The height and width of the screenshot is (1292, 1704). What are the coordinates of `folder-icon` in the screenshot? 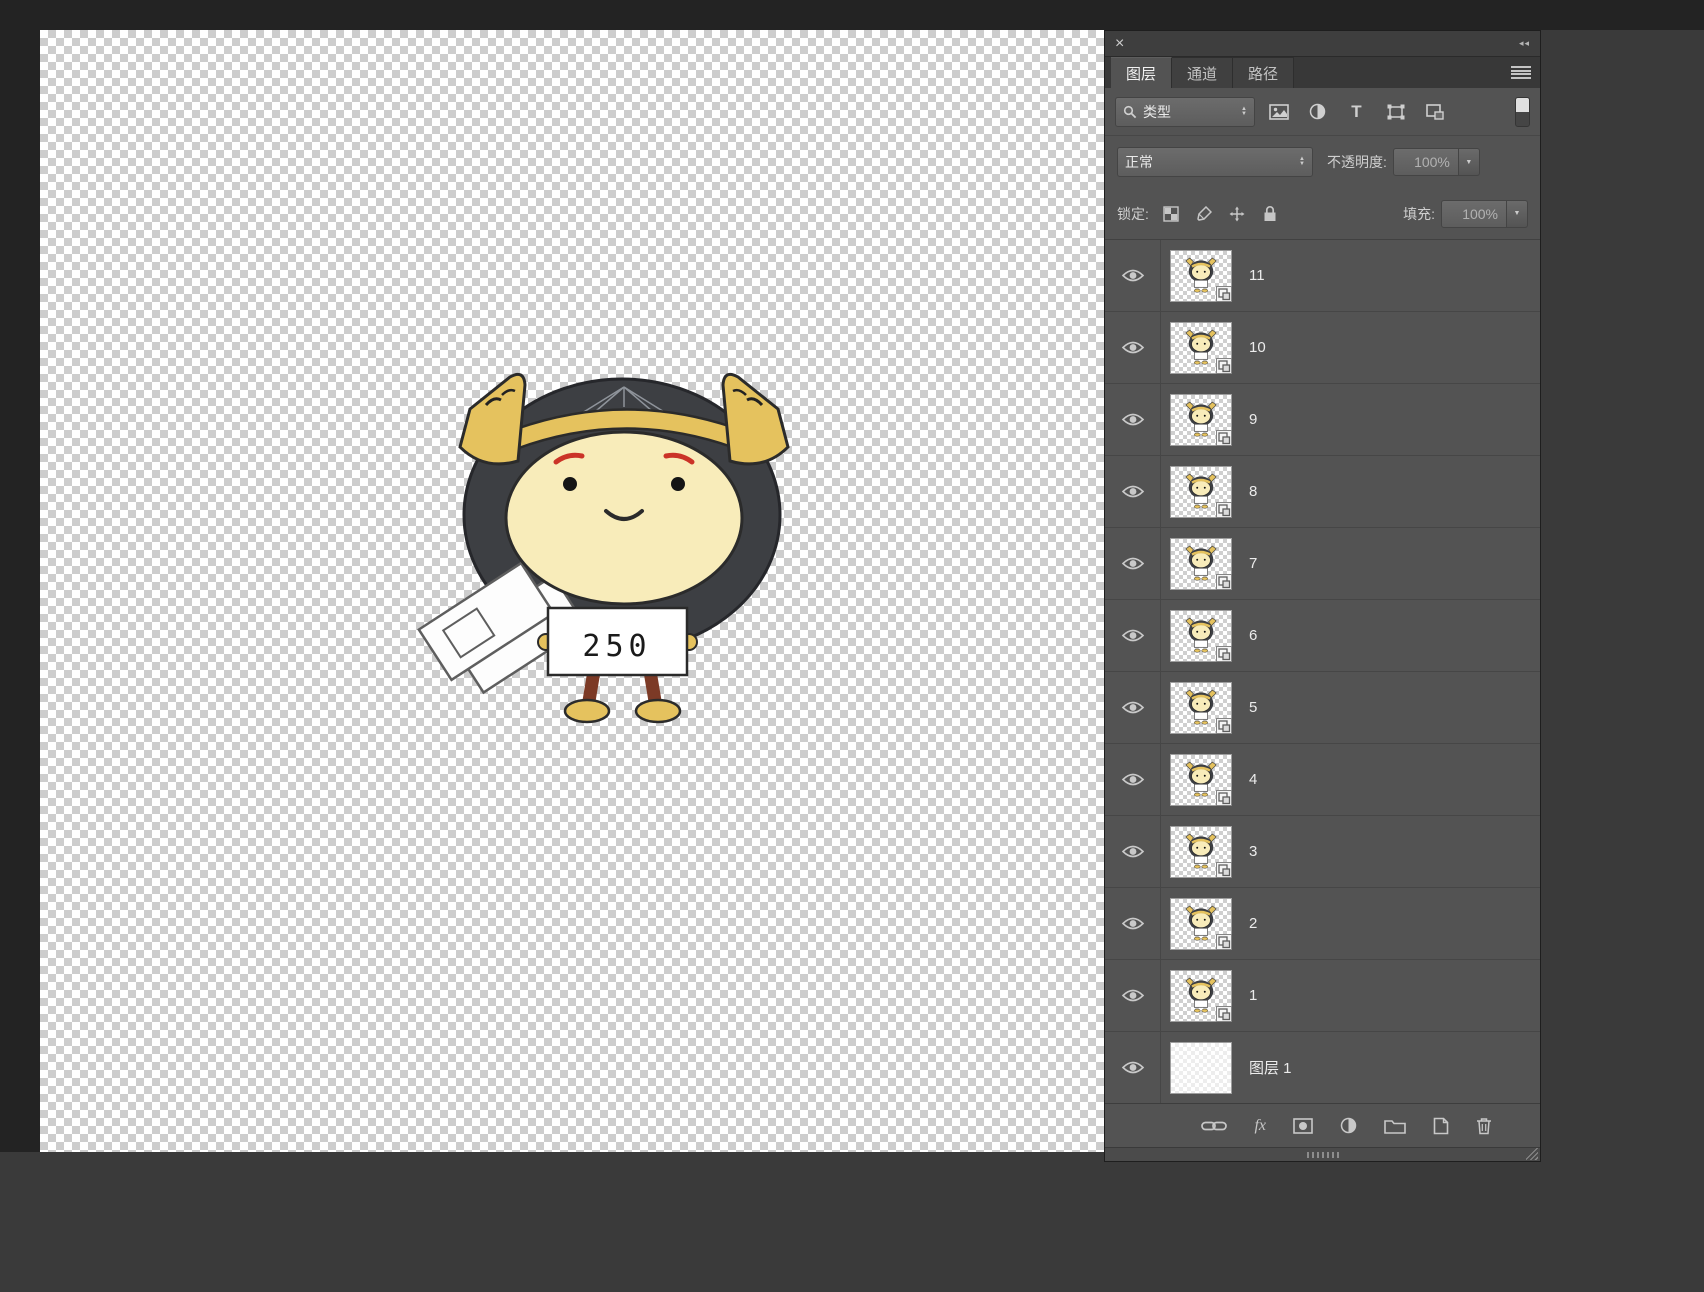 It's located at (1395, 1126).